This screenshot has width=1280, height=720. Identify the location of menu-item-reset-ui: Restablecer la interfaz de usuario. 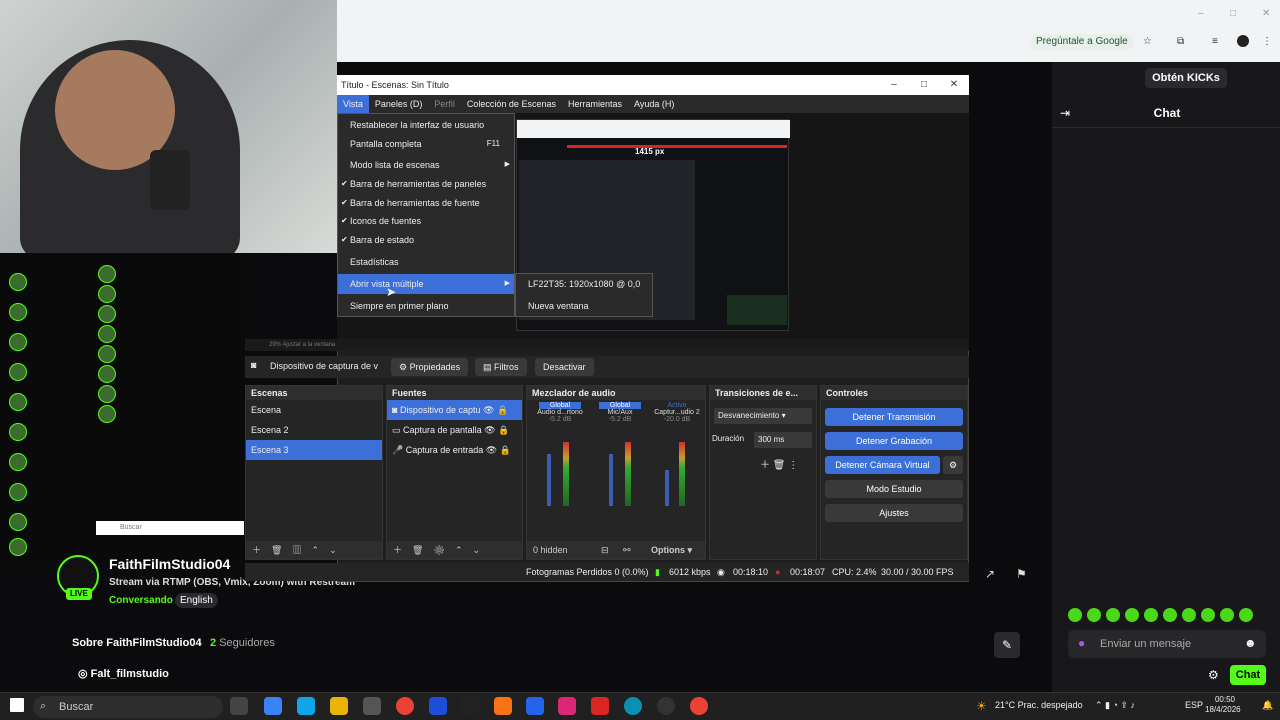
(426, 125).